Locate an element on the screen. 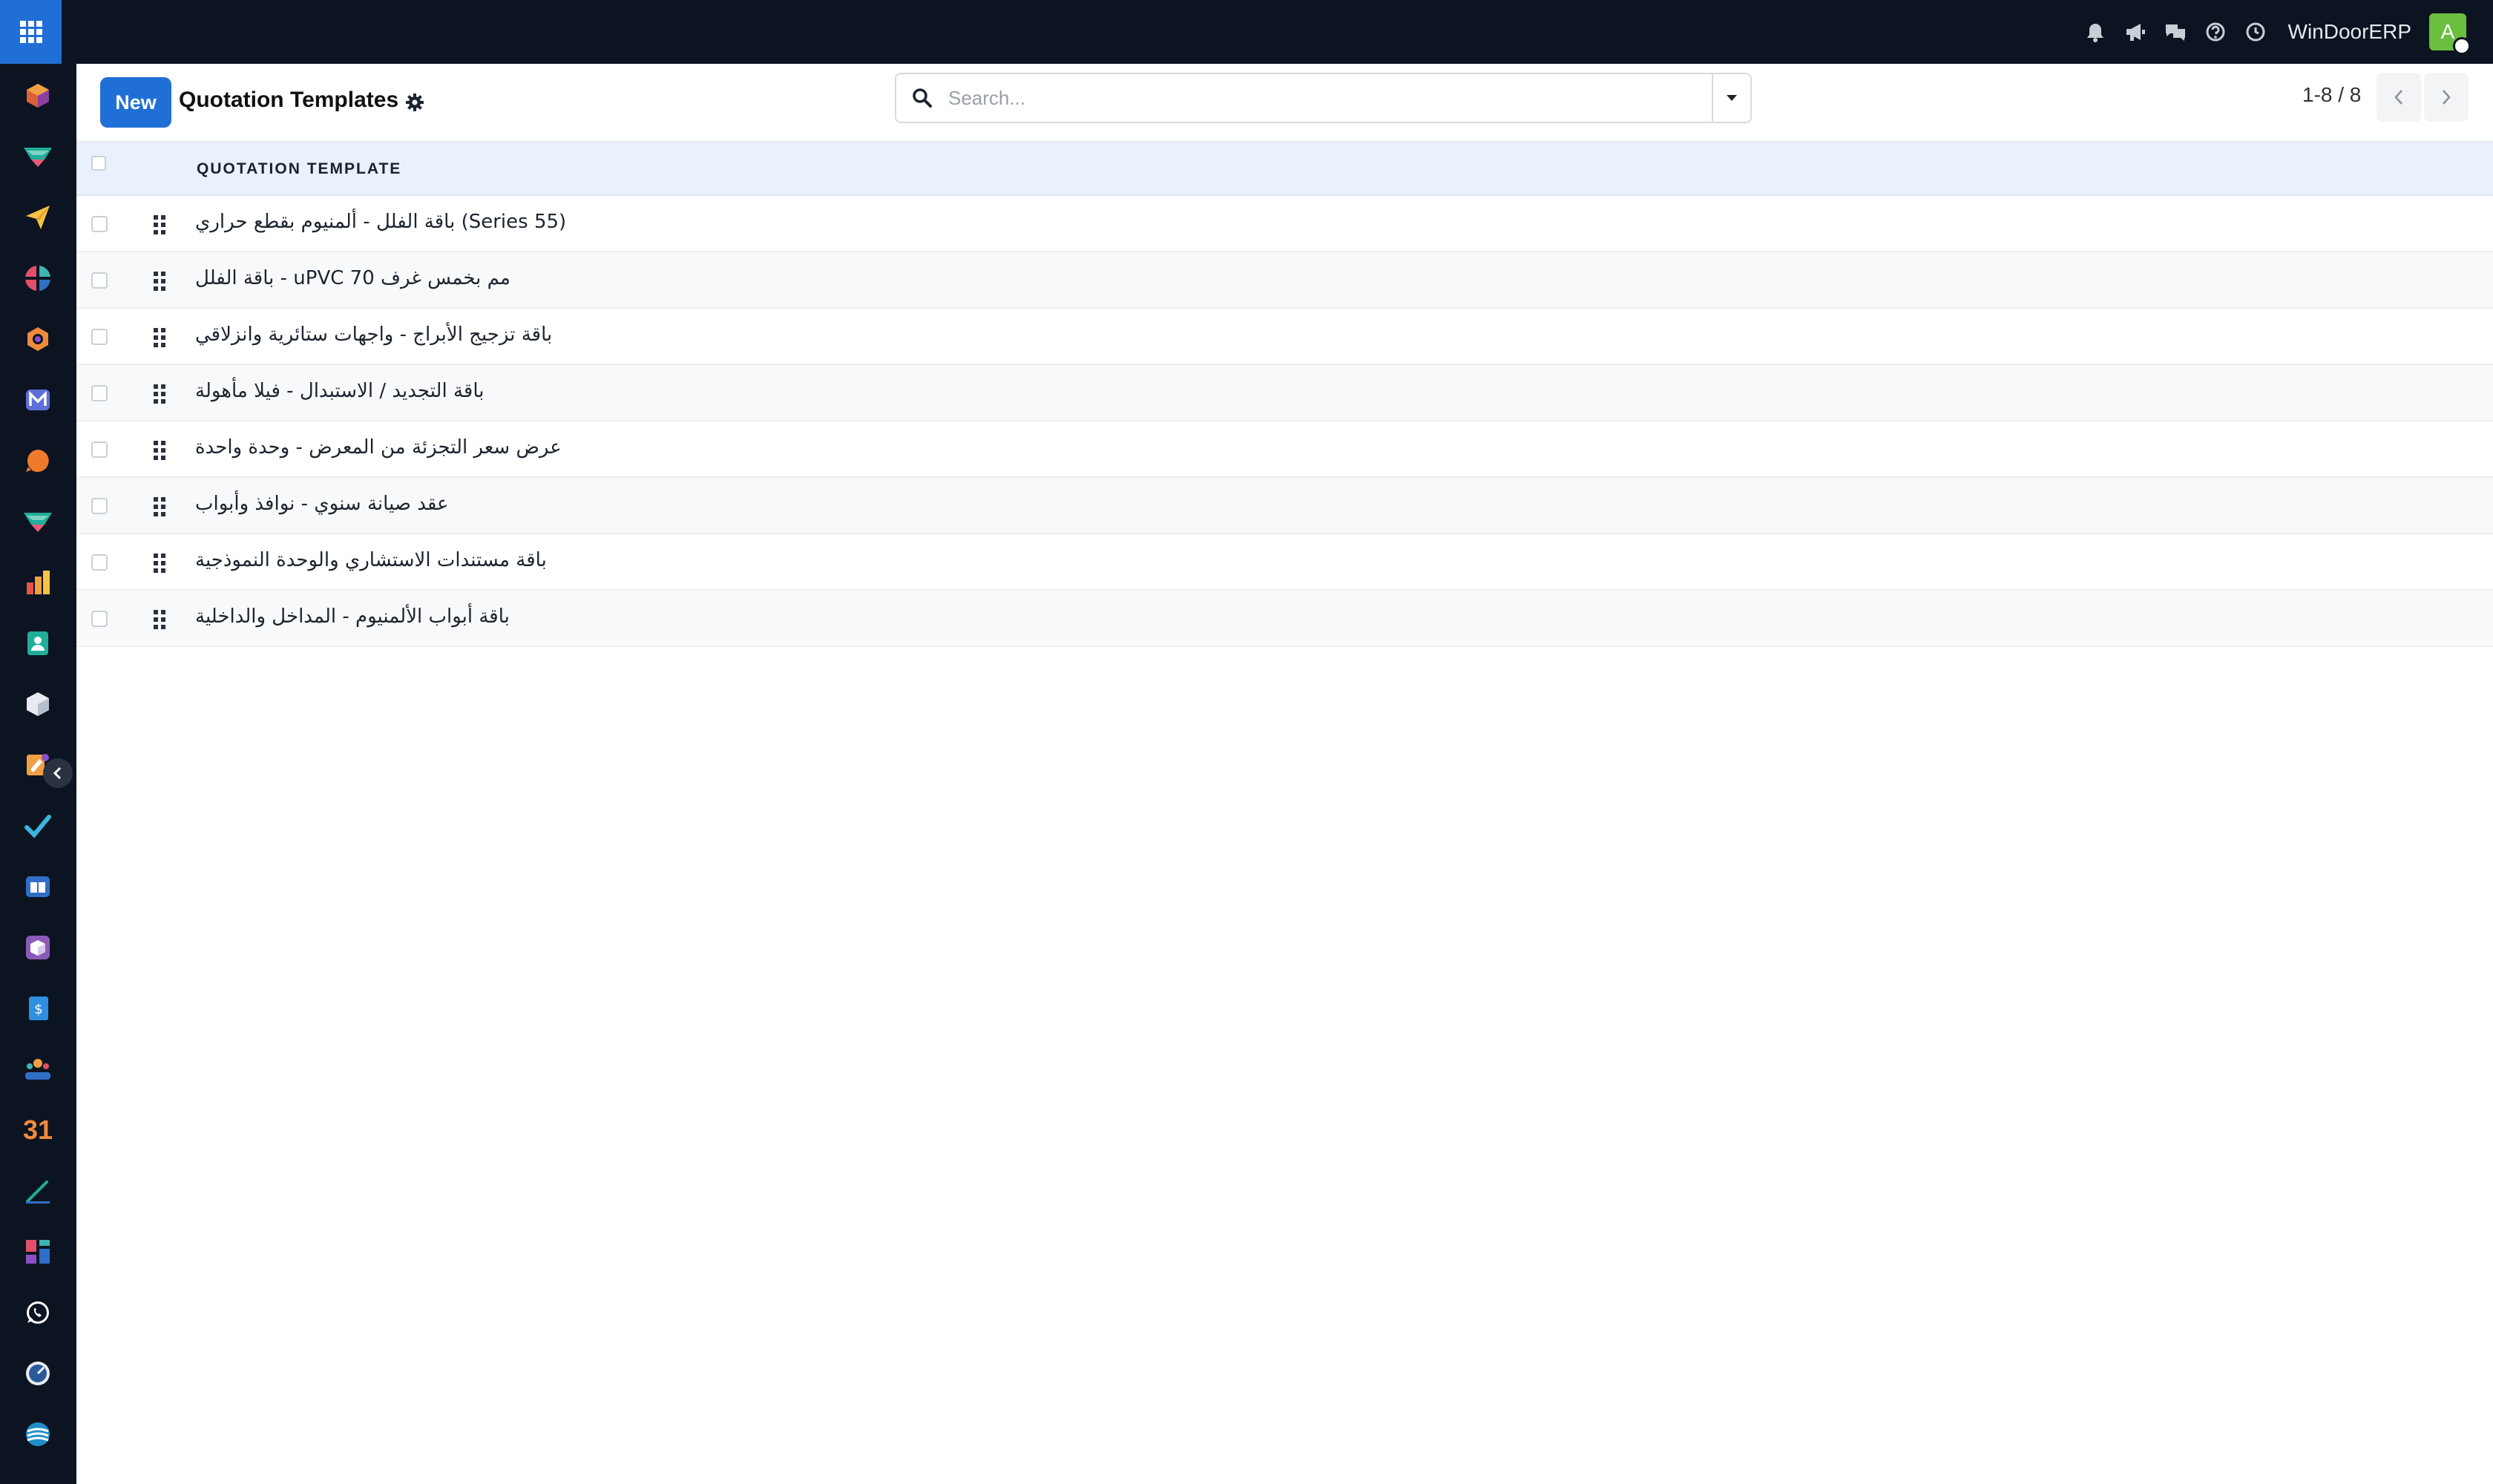 The image size is (2493, 1484). select-all-checkbox is located at coordinates (98, 163).